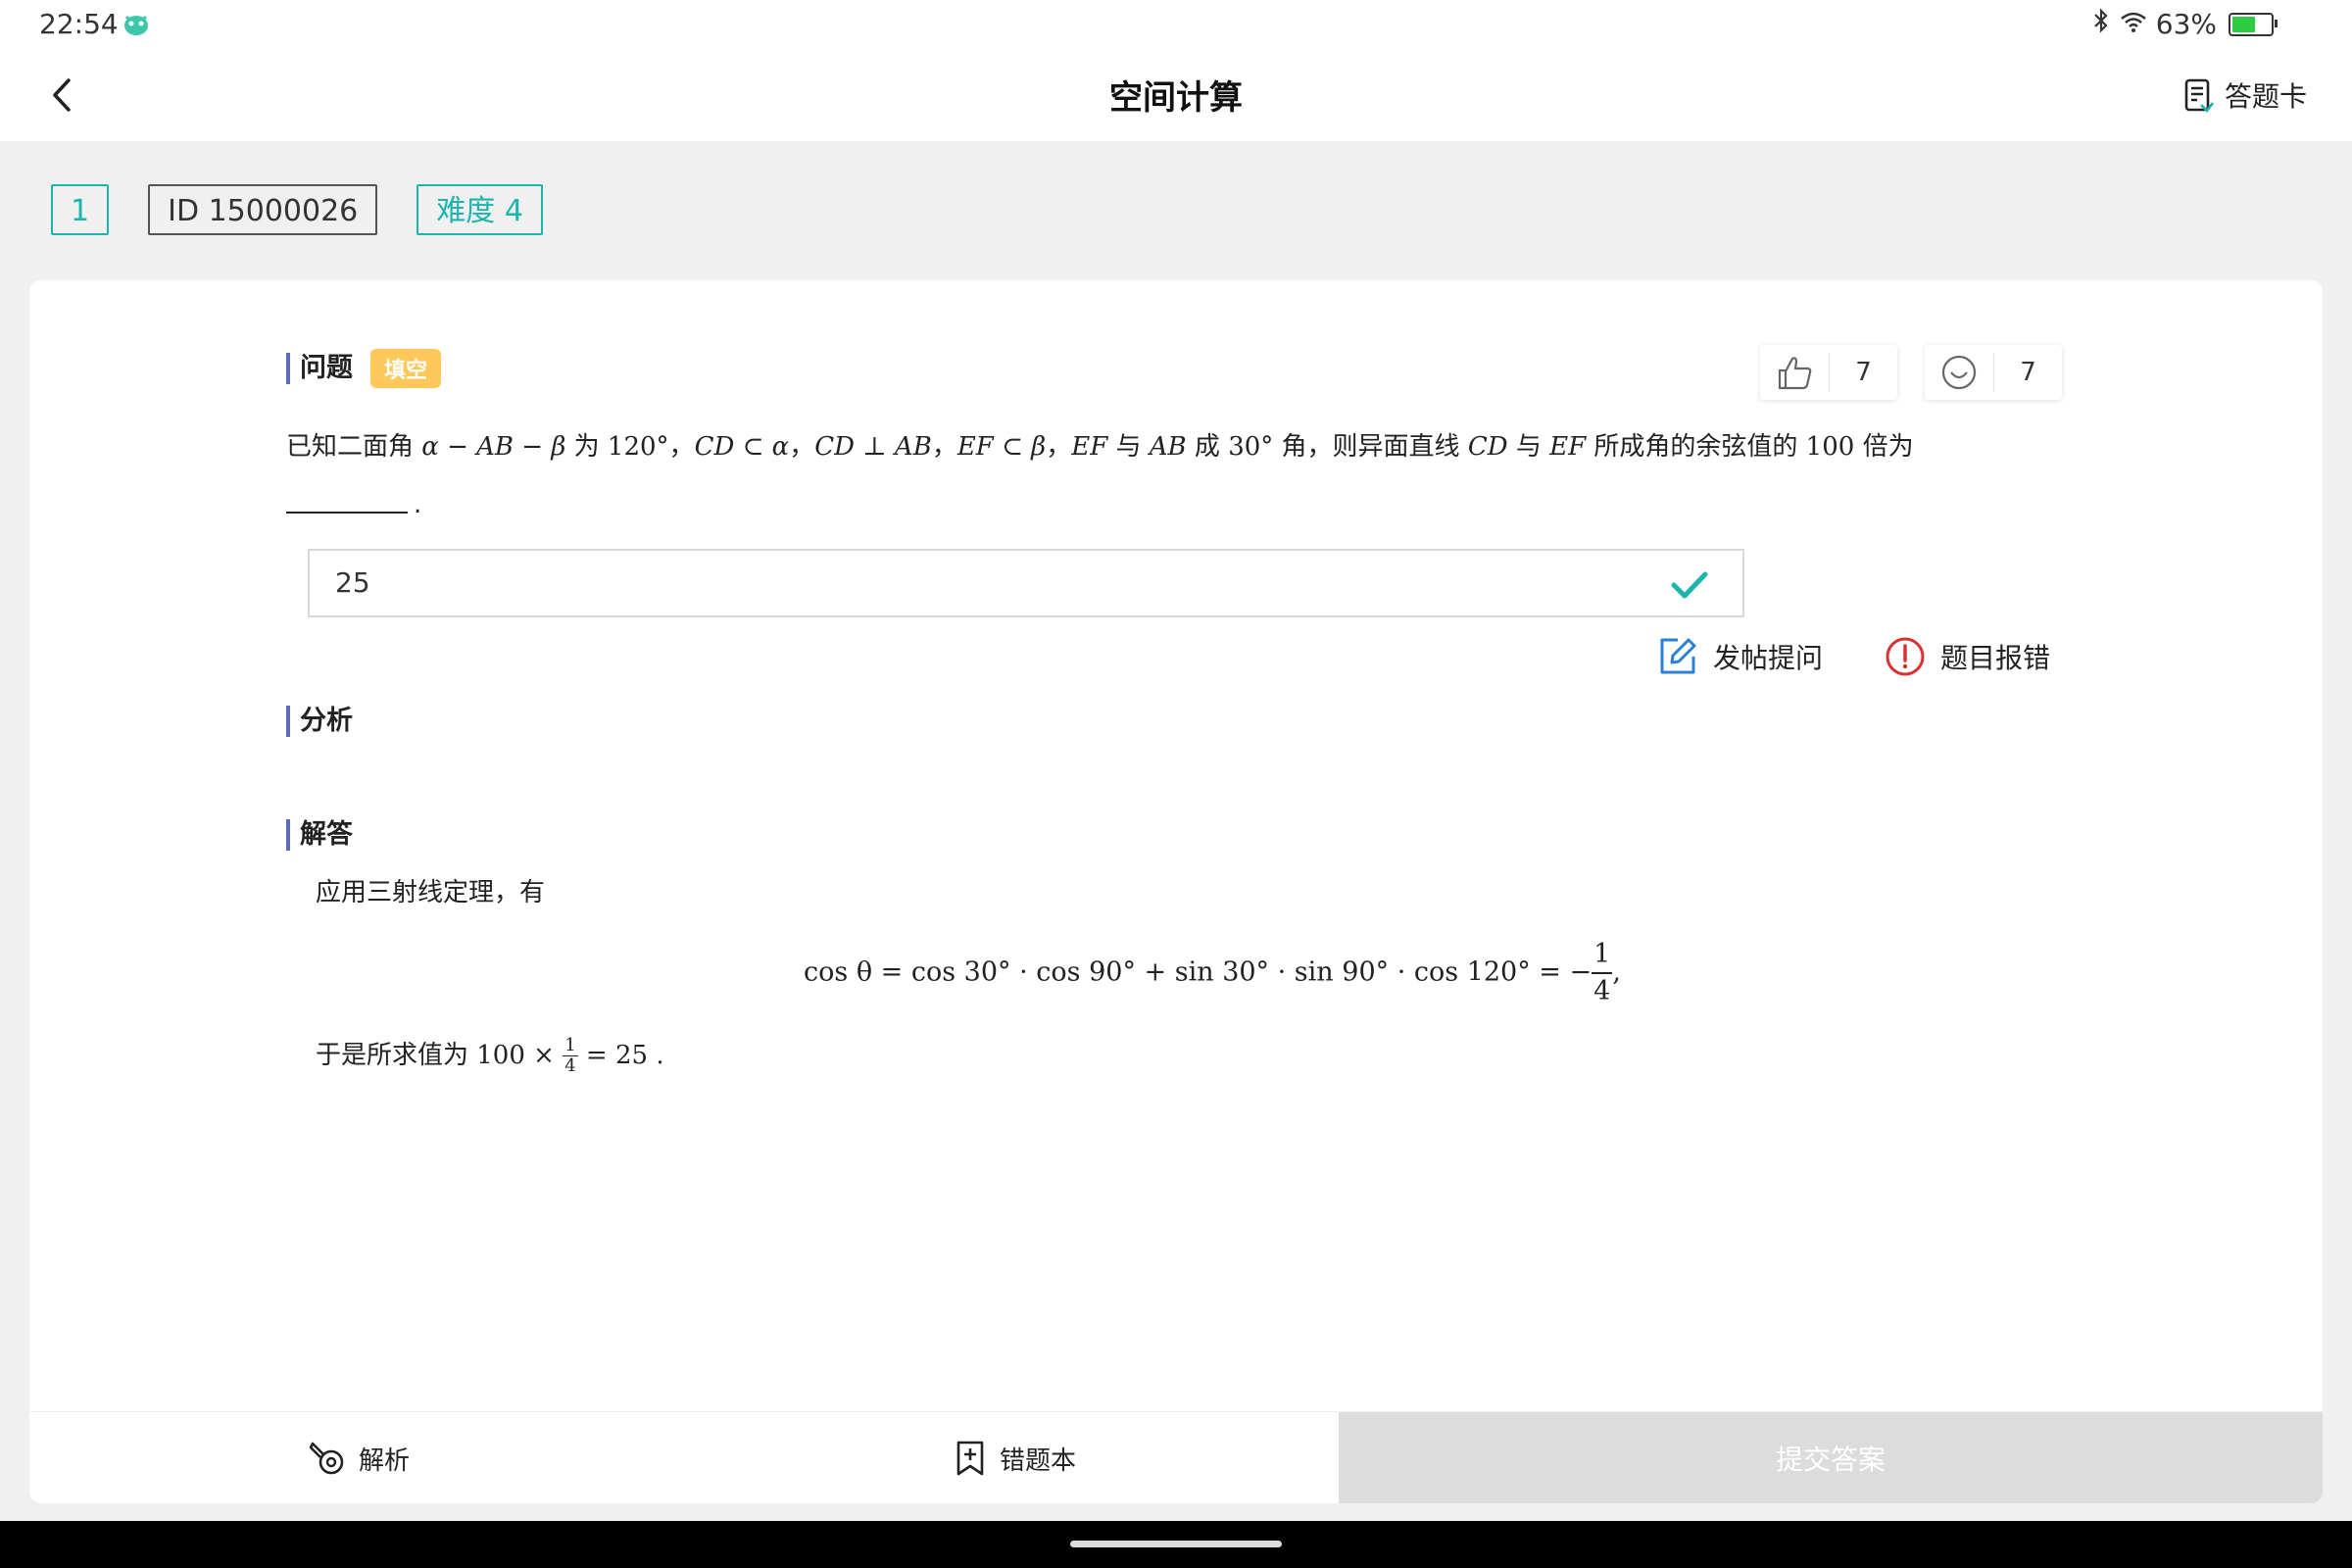 The height and width of the screenshot is (1568, 2352). Describe the element at coordinates (354, 447) in the screenshot. I see `question-text-part: 已知二面角` at that location.